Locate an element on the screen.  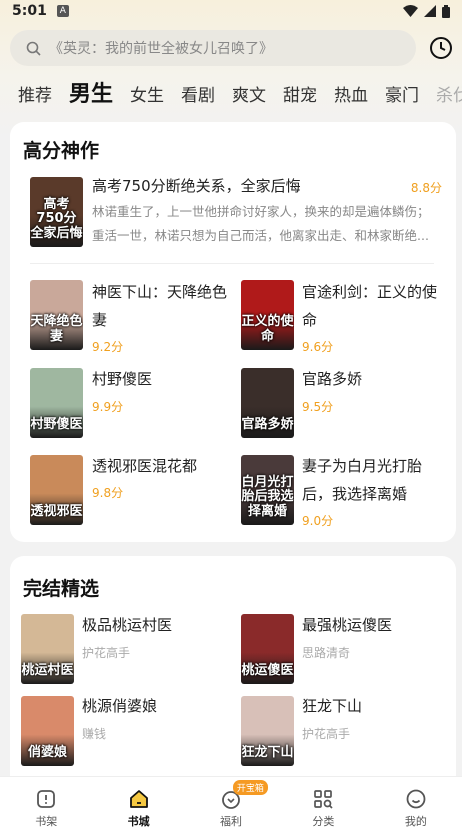
book-title: 官途利剑：正义的使 is located at coordinates (370, 292).